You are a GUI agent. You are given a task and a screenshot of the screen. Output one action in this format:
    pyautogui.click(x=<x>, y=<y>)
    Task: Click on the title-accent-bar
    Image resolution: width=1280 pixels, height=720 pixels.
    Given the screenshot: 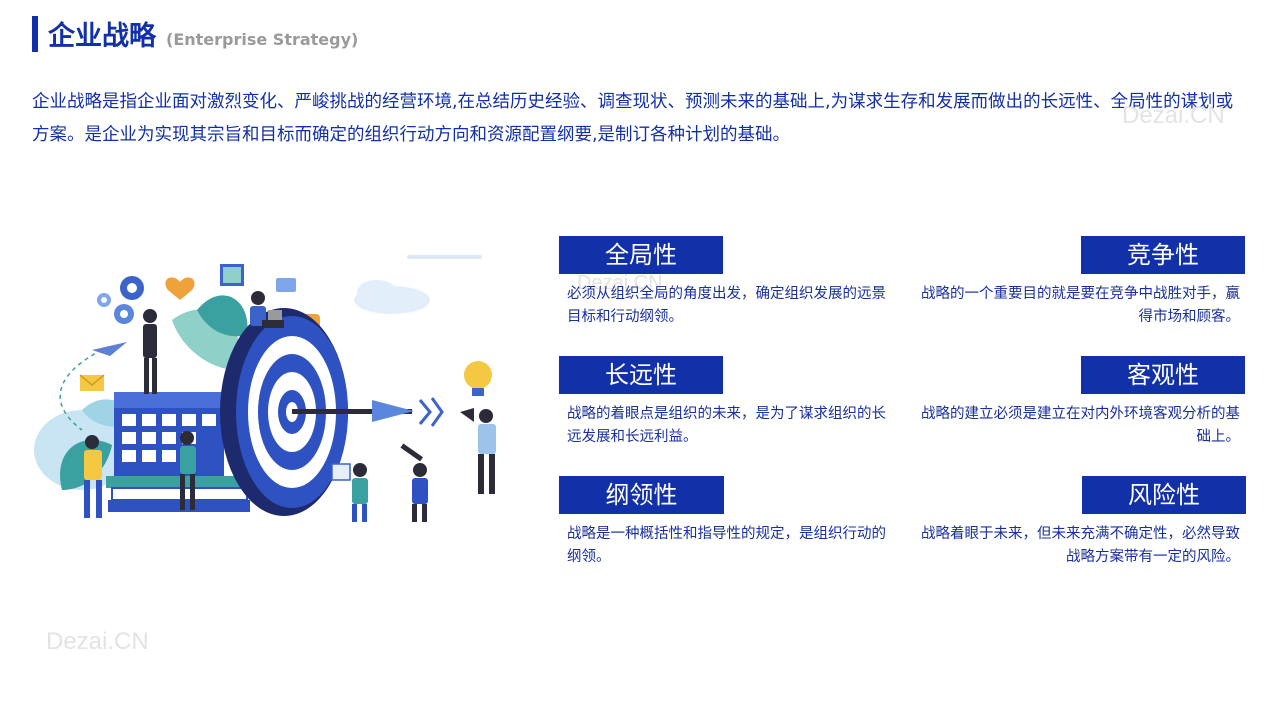 What is the action you would take?
    pyautogui.click(x=35, y=34)
    